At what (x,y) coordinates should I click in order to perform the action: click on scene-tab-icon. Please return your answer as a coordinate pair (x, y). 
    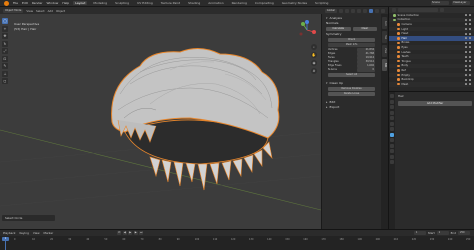
    Looking at the image, I should click on (392, 118).